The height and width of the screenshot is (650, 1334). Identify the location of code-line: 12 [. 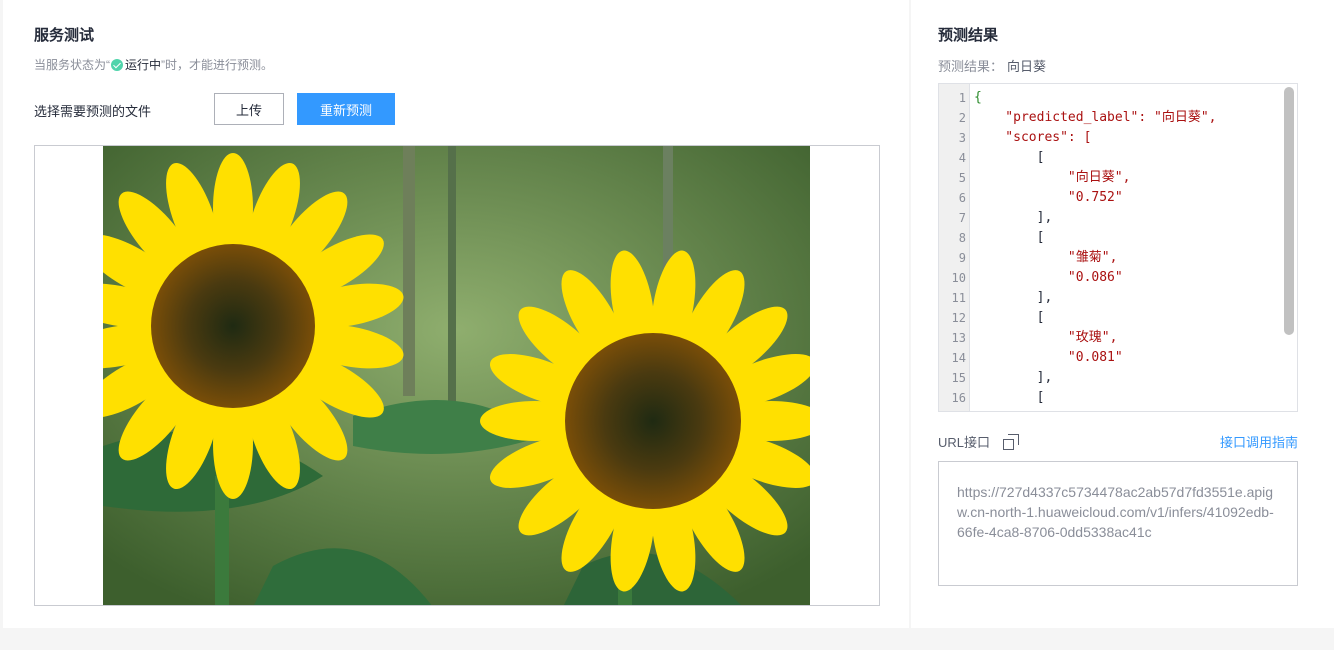
(1118, 318).